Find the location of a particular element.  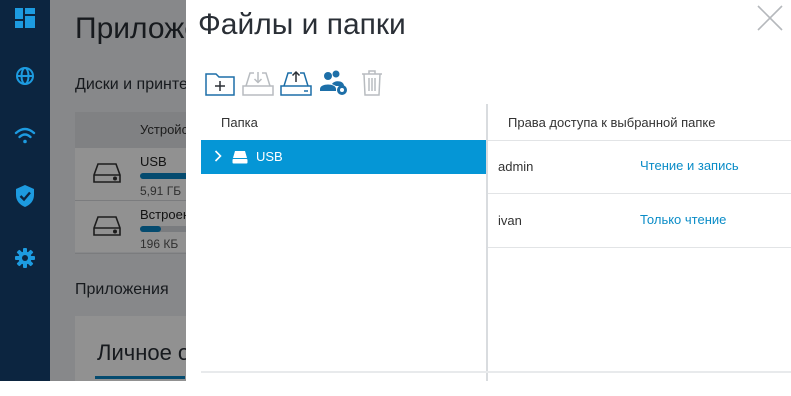

users-settings-icon is located at coordinates (334, 83).